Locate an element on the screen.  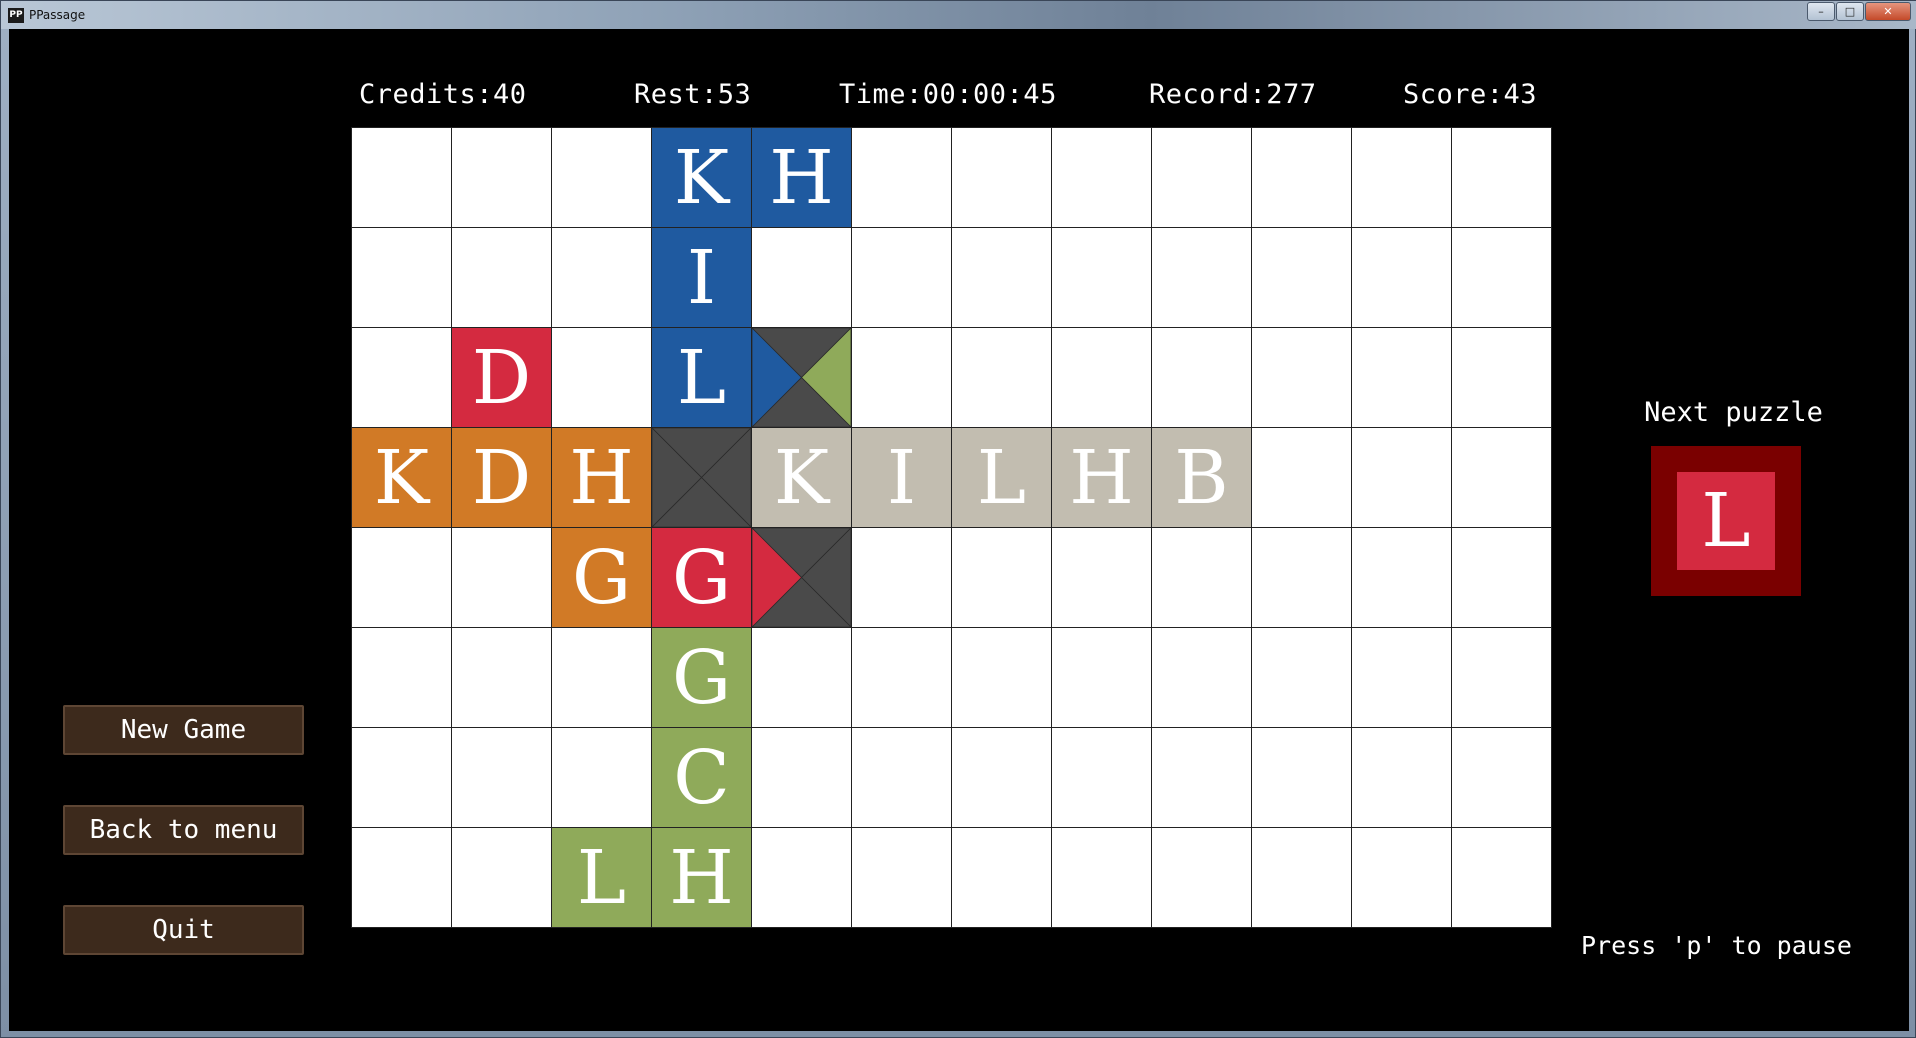
back-to-menu-button: Back to menu is located at coordinates (183, 830).